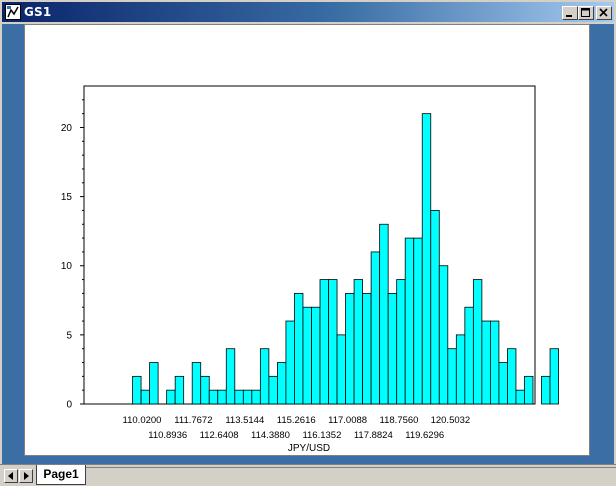  I want to click on arrow-right-icon, so click(26, 476).